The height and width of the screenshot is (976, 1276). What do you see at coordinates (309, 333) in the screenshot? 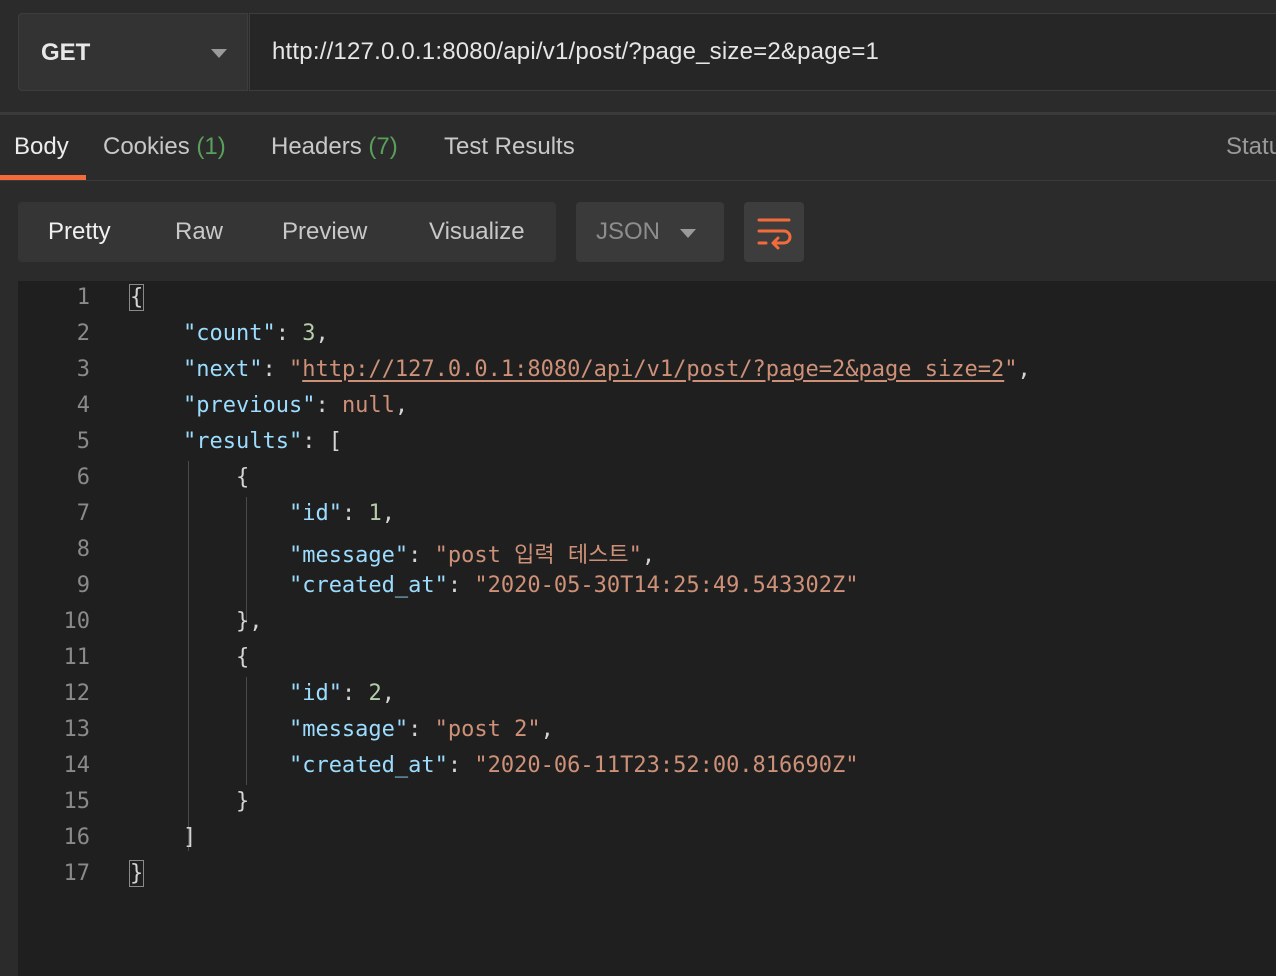
I see `json-number: 3` at bounding box center [309, 333].